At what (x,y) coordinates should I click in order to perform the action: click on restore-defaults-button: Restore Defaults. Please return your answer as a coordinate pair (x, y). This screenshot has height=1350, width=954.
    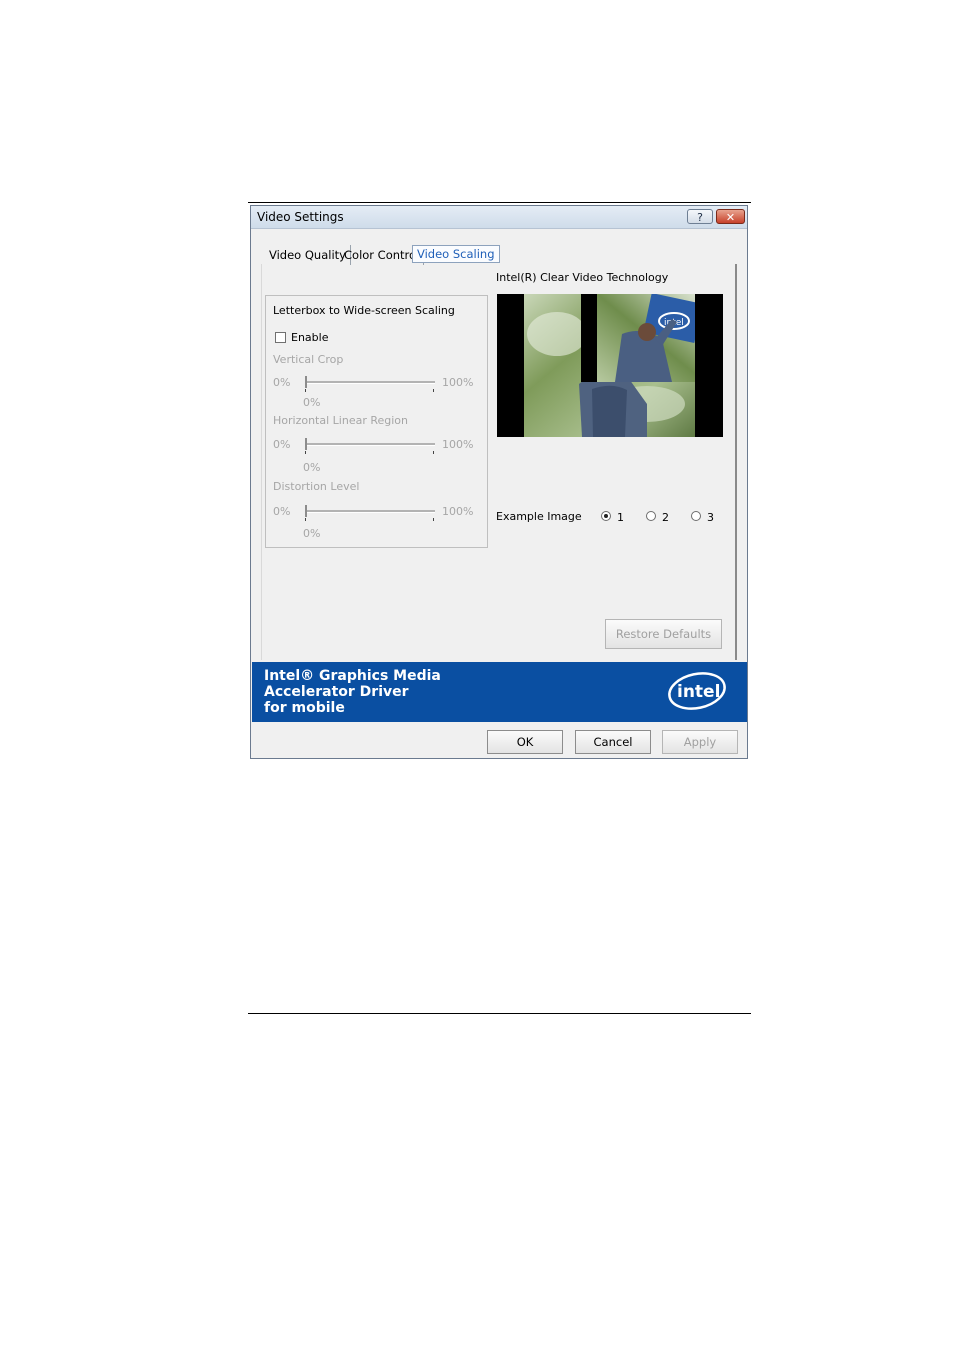
    Looking at the image, I should click on (663, 634).